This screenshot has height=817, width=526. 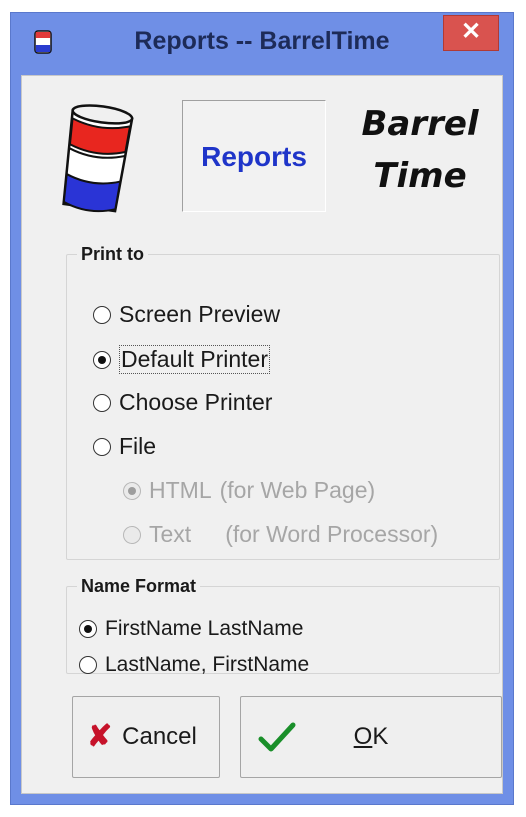 I want to click on radio-text, so click(x=132, y=534).